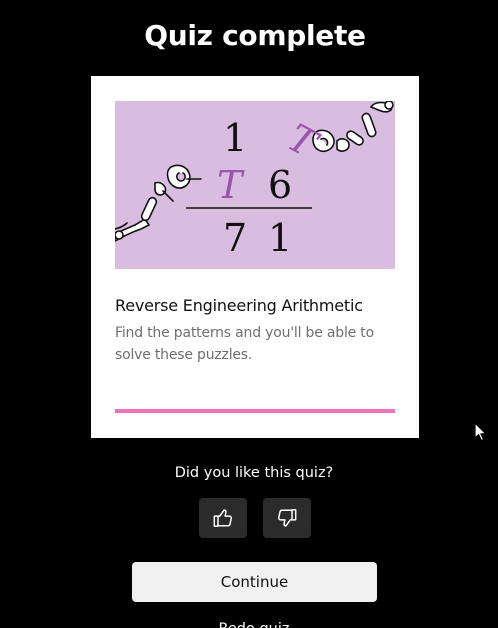  I want to click on thumbs-down-icon, so click(287, 518).